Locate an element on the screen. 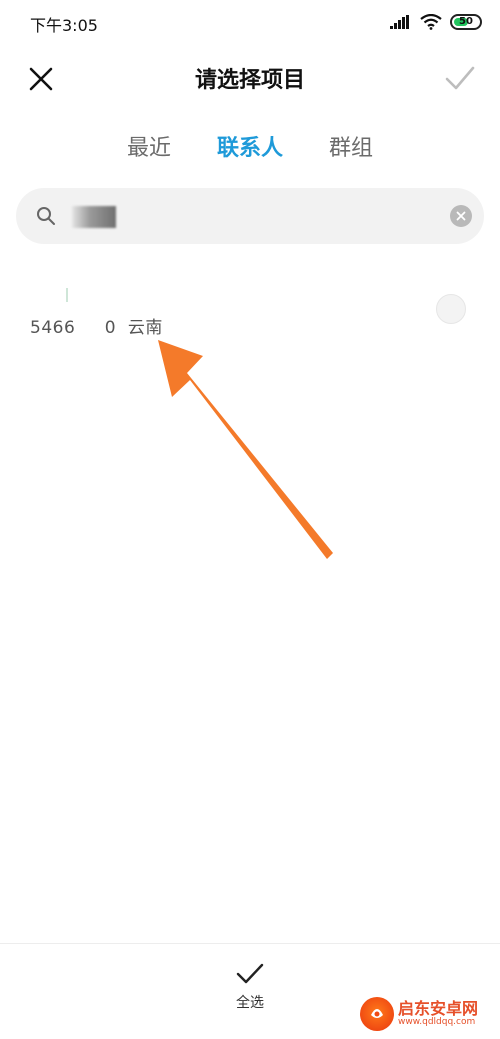 The height and width of the screenshot is (1039, 500). watermark-title: 启东安卓网 is located at coordinates (438, 1008).